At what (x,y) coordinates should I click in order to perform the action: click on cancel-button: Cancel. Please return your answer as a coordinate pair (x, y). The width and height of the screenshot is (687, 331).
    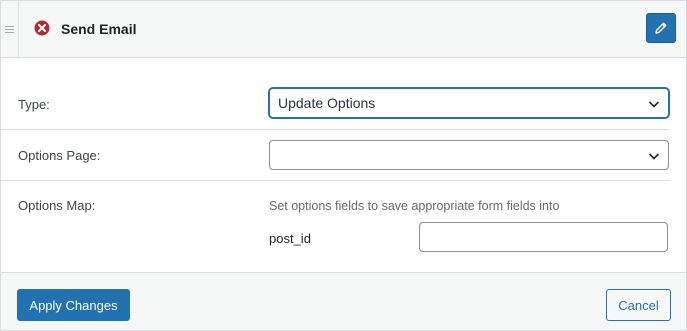
    Looking at the image, I should click on (638, 305).